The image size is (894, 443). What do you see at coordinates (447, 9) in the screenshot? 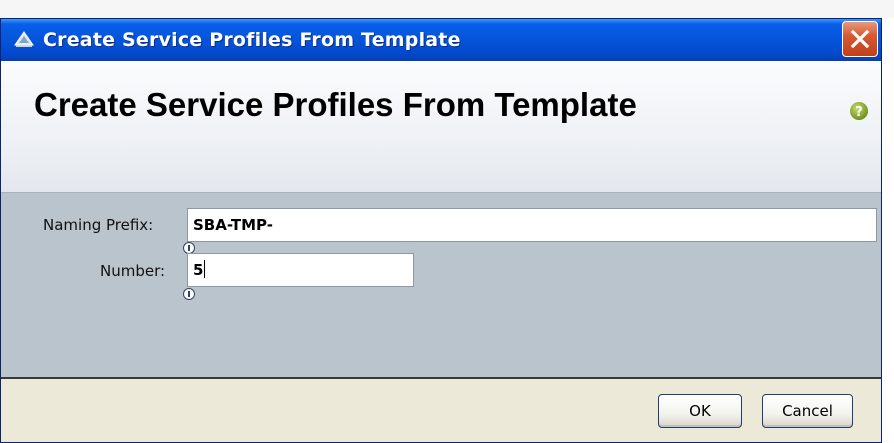
I see `background-strip` at bounding box center [447, 9].